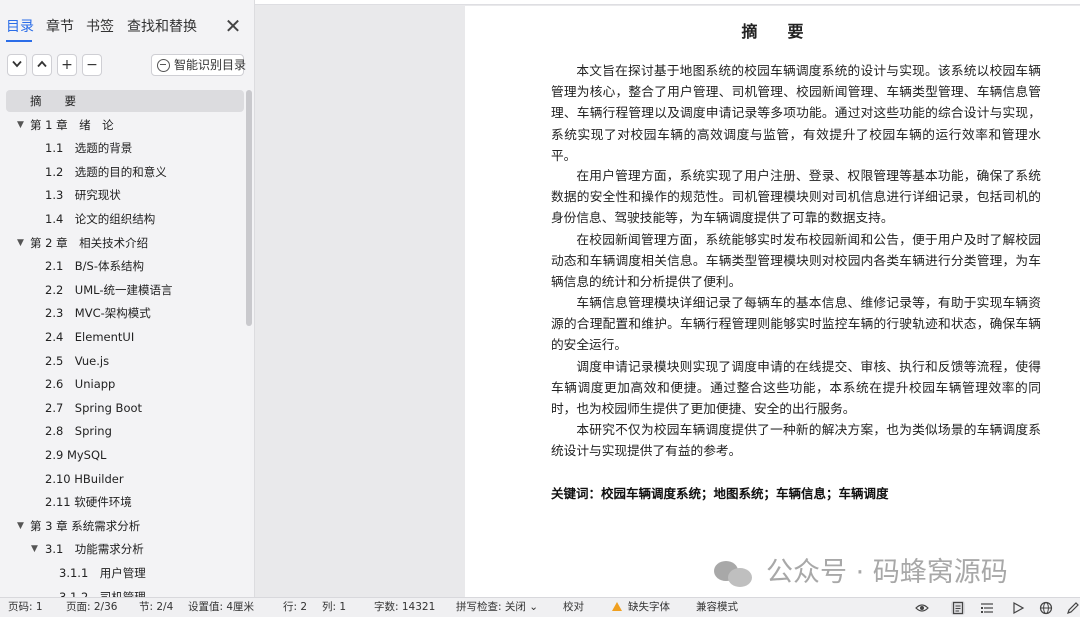  I want to click on toc-item: 2.5 Vue.js, so click(122, 361).